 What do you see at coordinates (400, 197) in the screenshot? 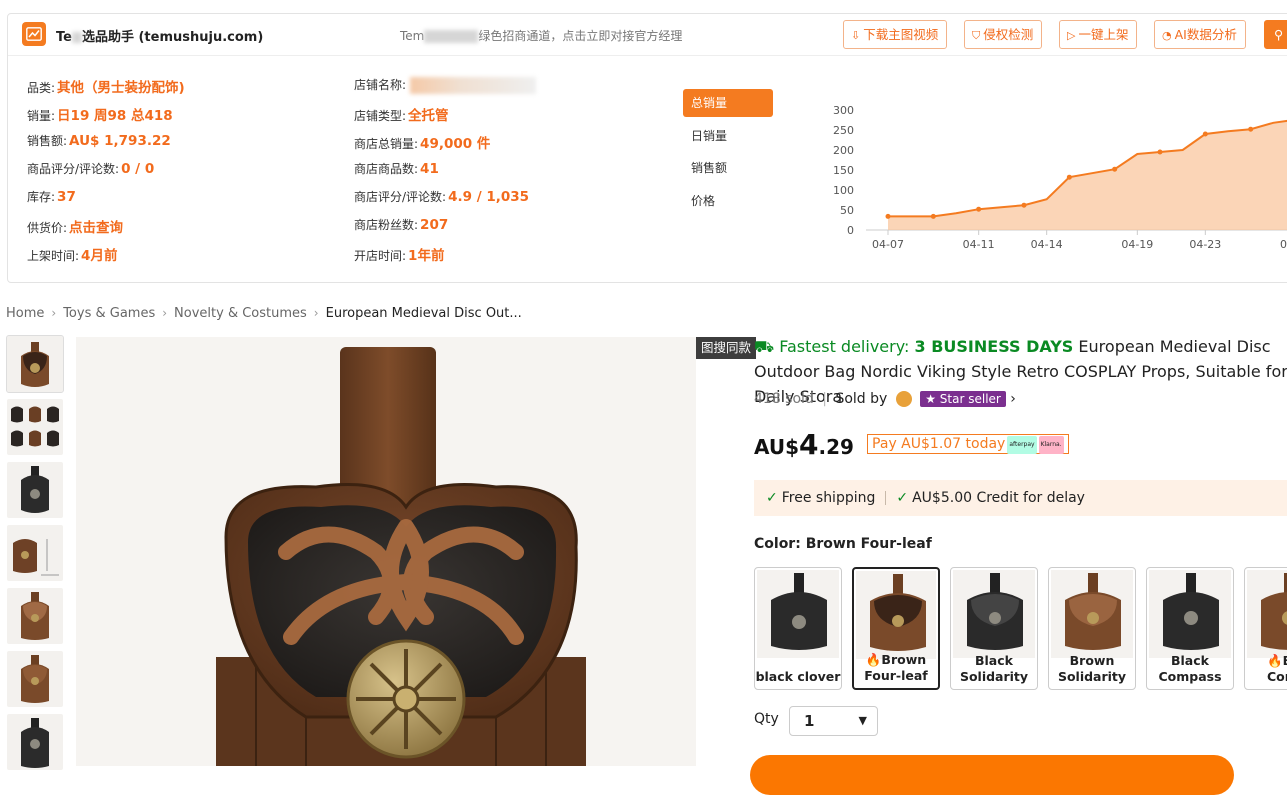
I see `stat-key: 商店评分/评论数:` at bounding box center [400, 197].